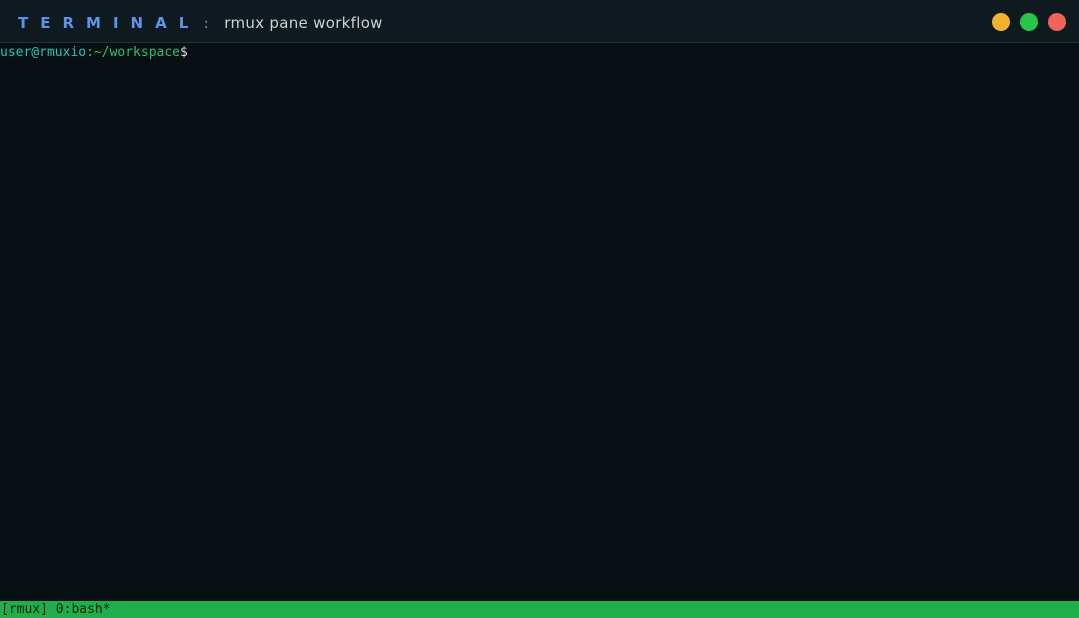 This screenshot has height=618, width=1079. Describe the element at coordinates (1057, 22) in the screenshot. I see `close-button` at that location.